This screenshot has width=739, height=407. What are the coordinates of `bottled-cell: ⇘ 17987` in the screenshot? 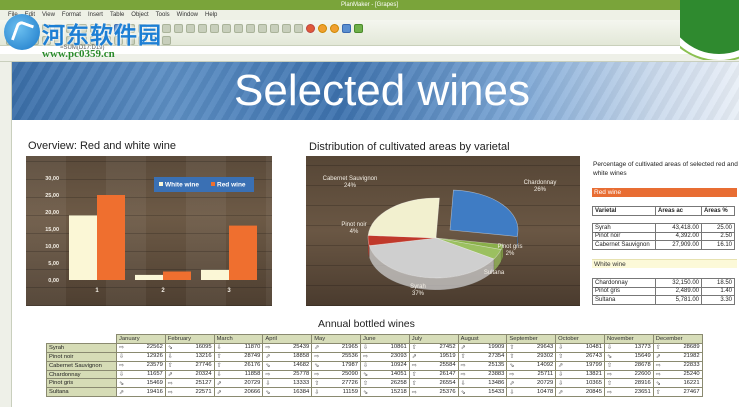 It's located at (336, 365).